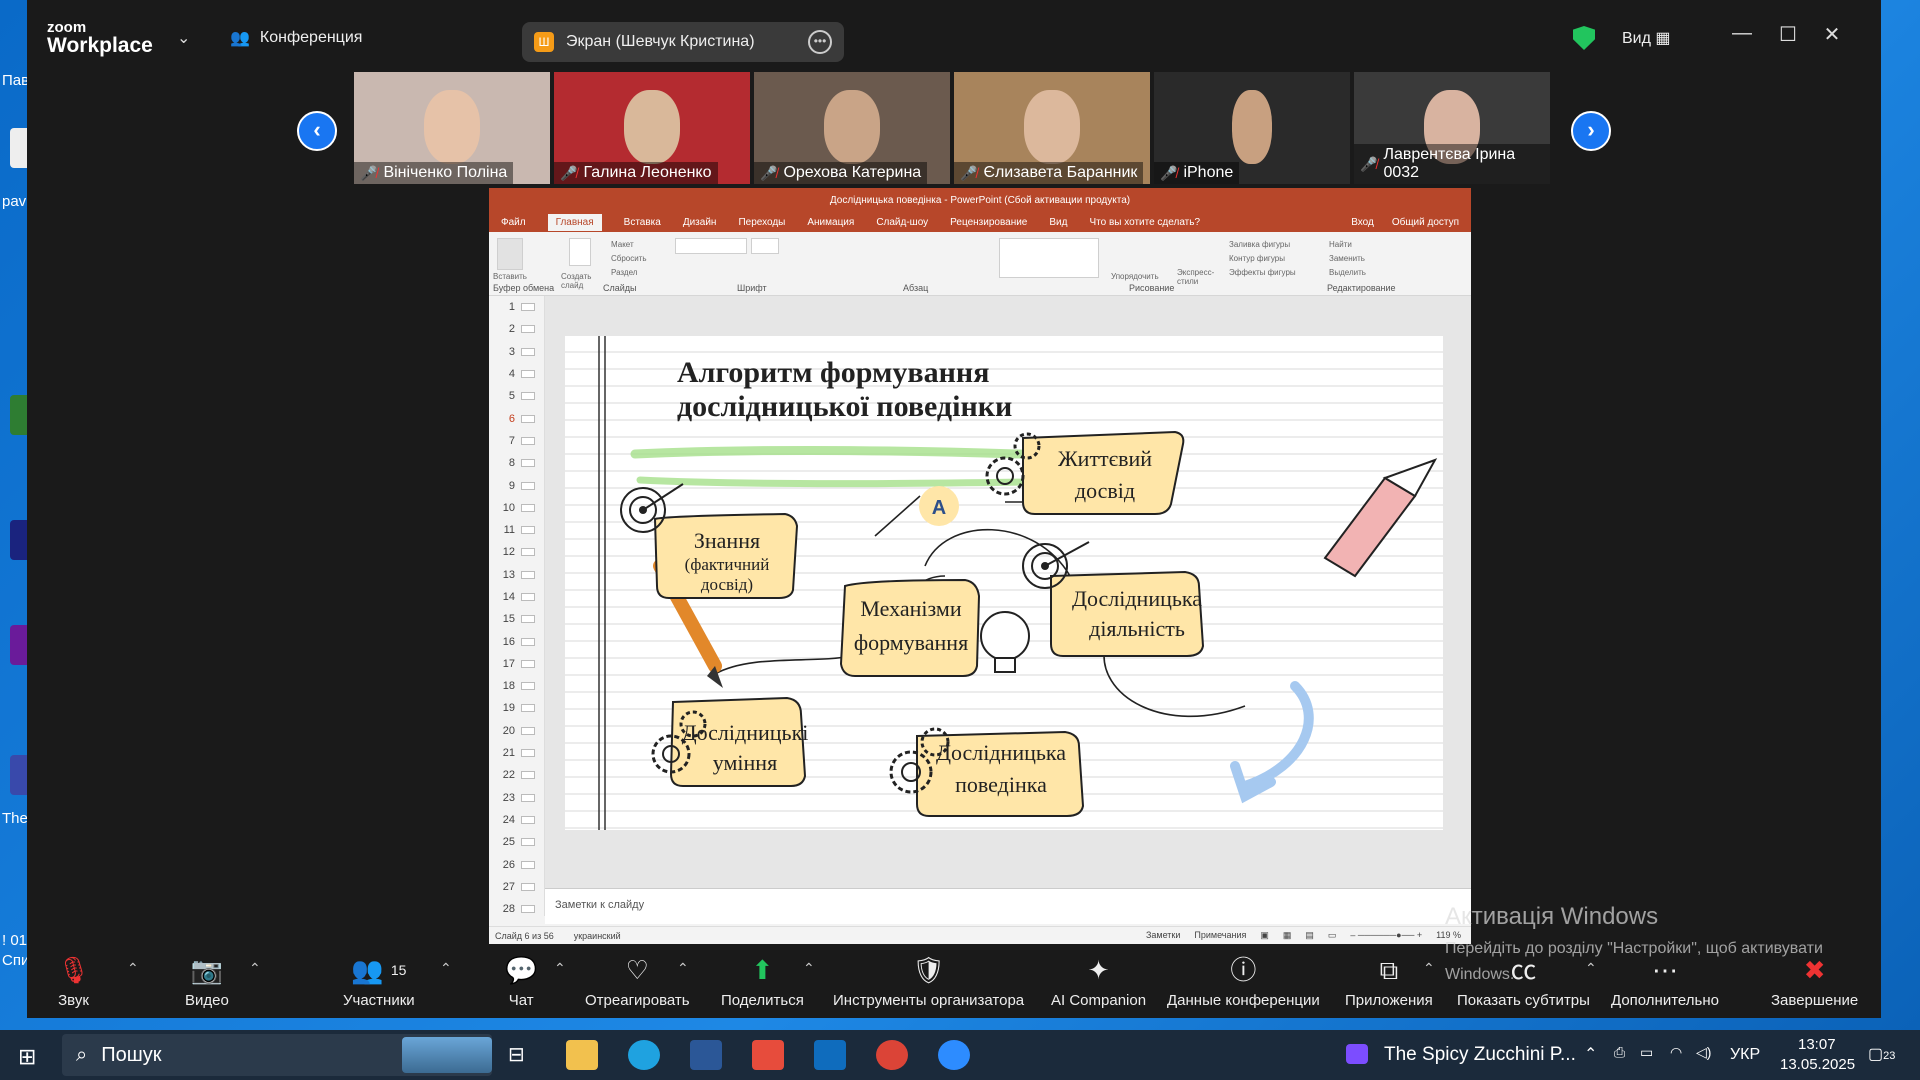 The image size is (1920, 1080). Describe the element at coordinates (1264, 935) in the screenshot. I see `normal-view-icon: ▣` at that location.